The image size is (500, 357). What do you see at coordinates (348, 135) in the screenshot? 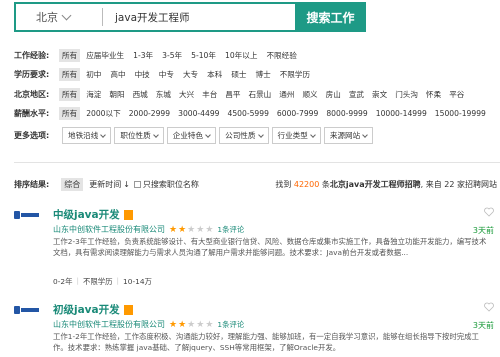
I see `dropdown-source-site: 来源网站` at bounding box center [348, 135].